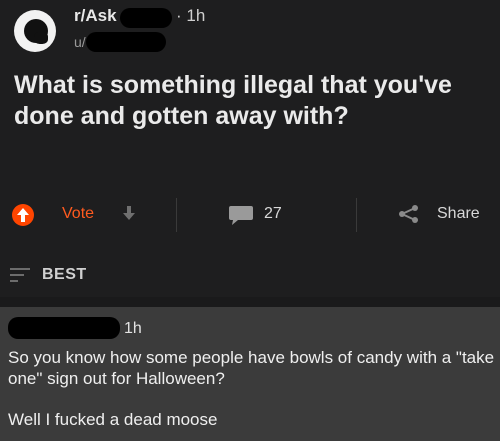 This screenshot has height=441, width=500. I want to click on post-action-bar: Vote 27 Share, so click(250, 215).